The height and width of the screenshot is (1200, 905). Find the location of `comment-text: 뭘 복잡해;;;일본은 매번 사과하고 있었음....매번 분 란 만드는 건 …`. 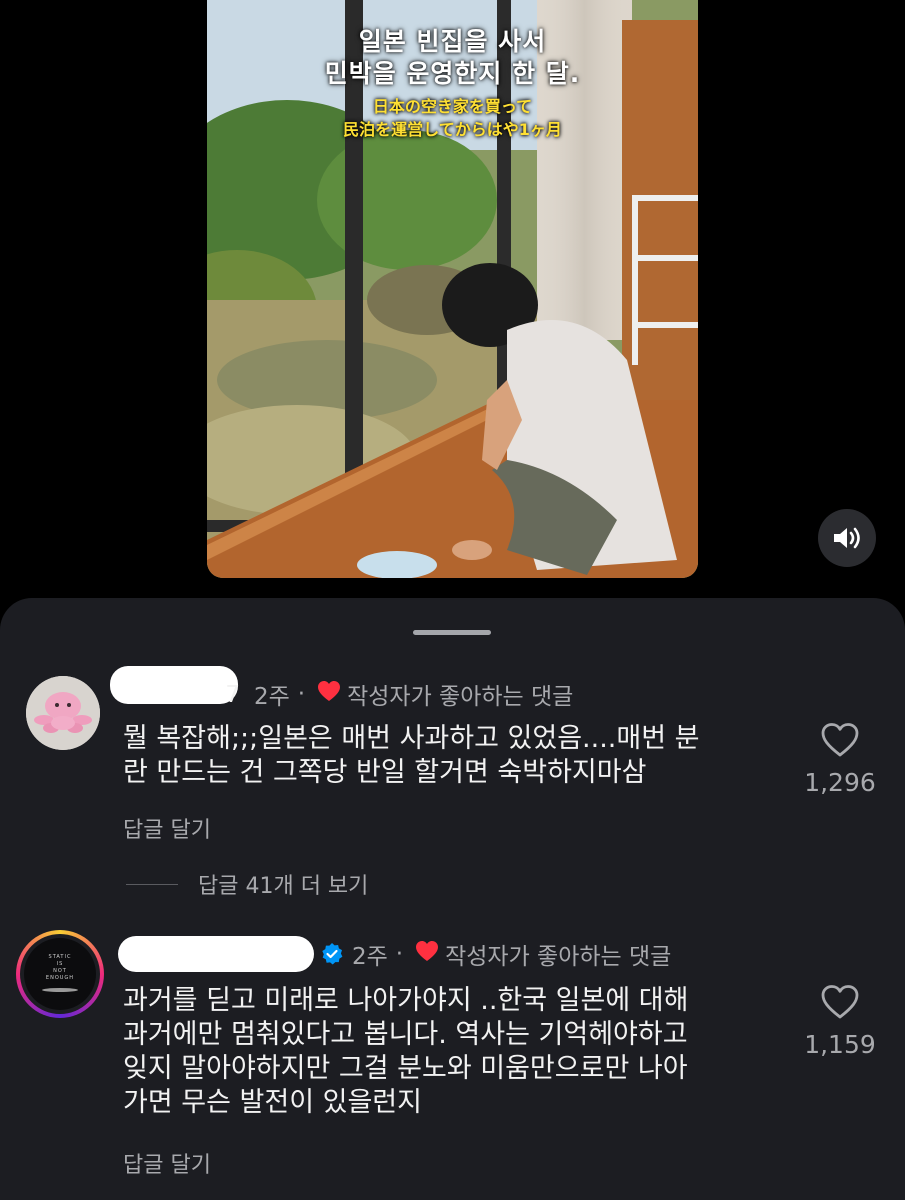

comment-text: 뭘 복잡해;;;일본은 매번 사과하고 있었음....매번 분 란 만드는 건 … is located at coordinates (411, 756).